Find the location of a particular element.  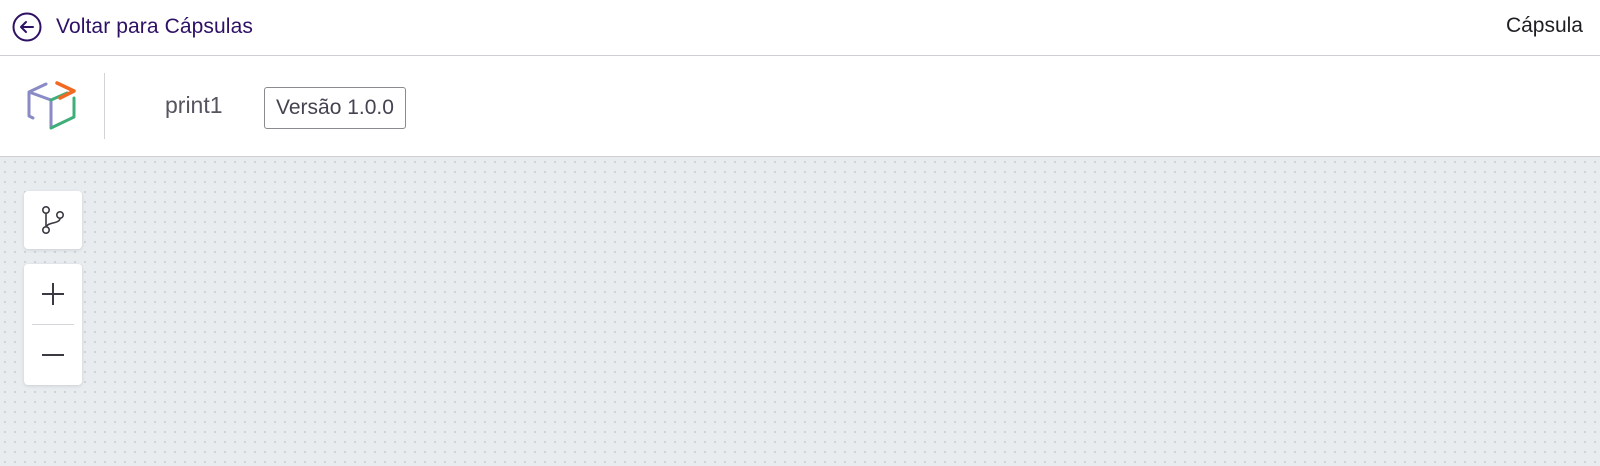

zoom-out-button is located at coordinates (53, 355).